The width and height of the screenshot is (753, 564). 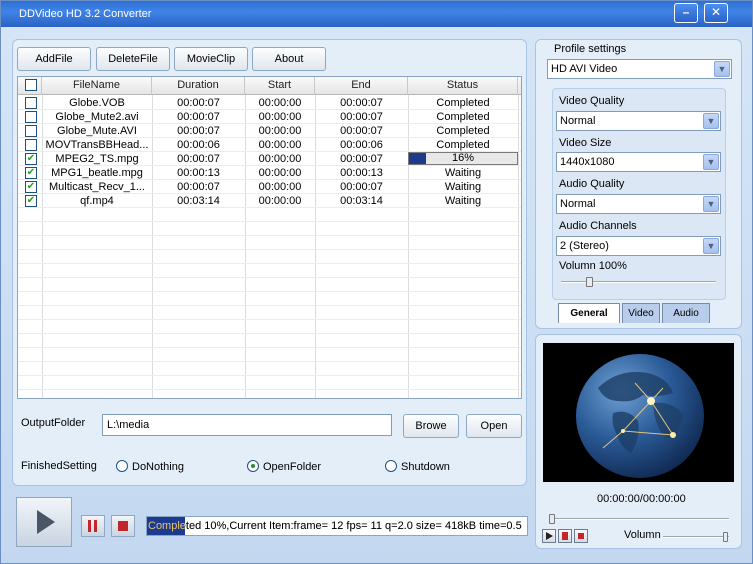 What do you see at coordinates (638, 121) in the screenshot?
I see `video-quality-select: Normal ▼` at bounding box center [638, 121].